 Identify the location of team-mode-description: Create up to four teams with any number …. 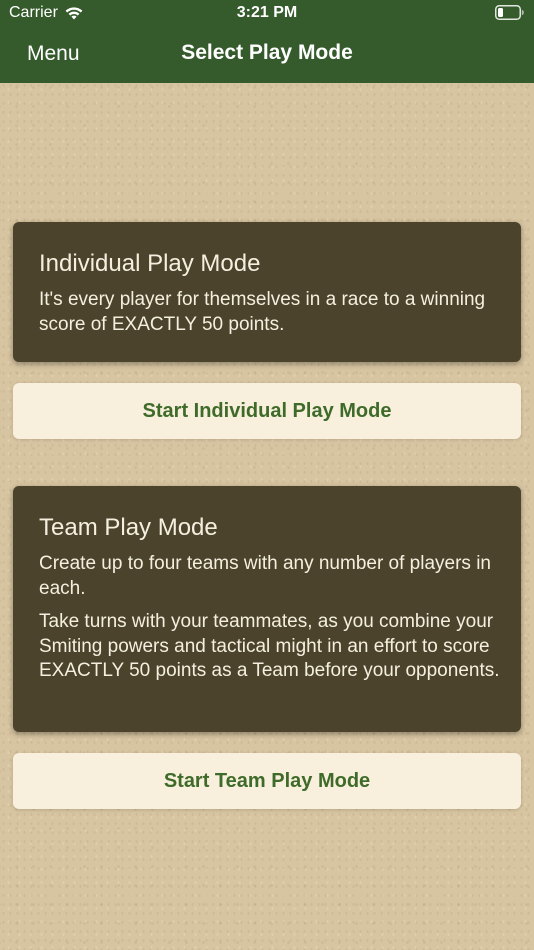
(265, 576).